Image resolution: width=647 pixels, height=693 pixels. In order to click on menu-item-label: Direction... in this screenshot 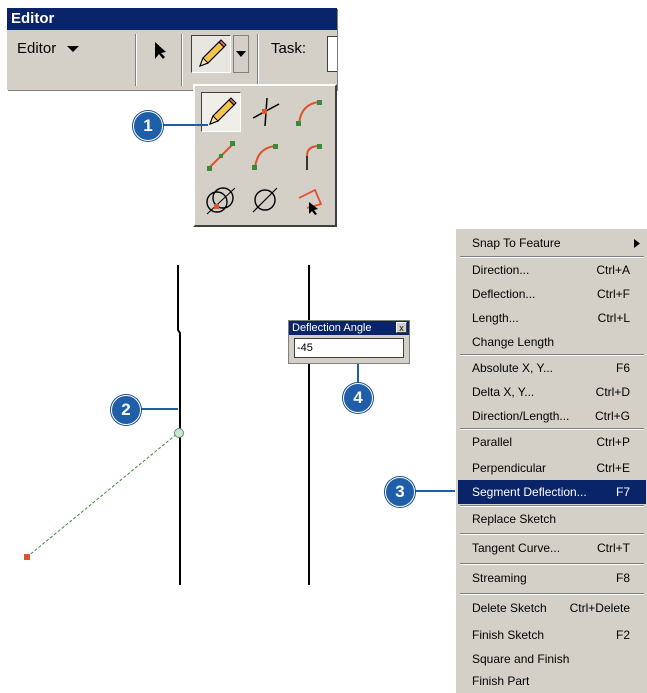, I will do `click(501, 270)`.